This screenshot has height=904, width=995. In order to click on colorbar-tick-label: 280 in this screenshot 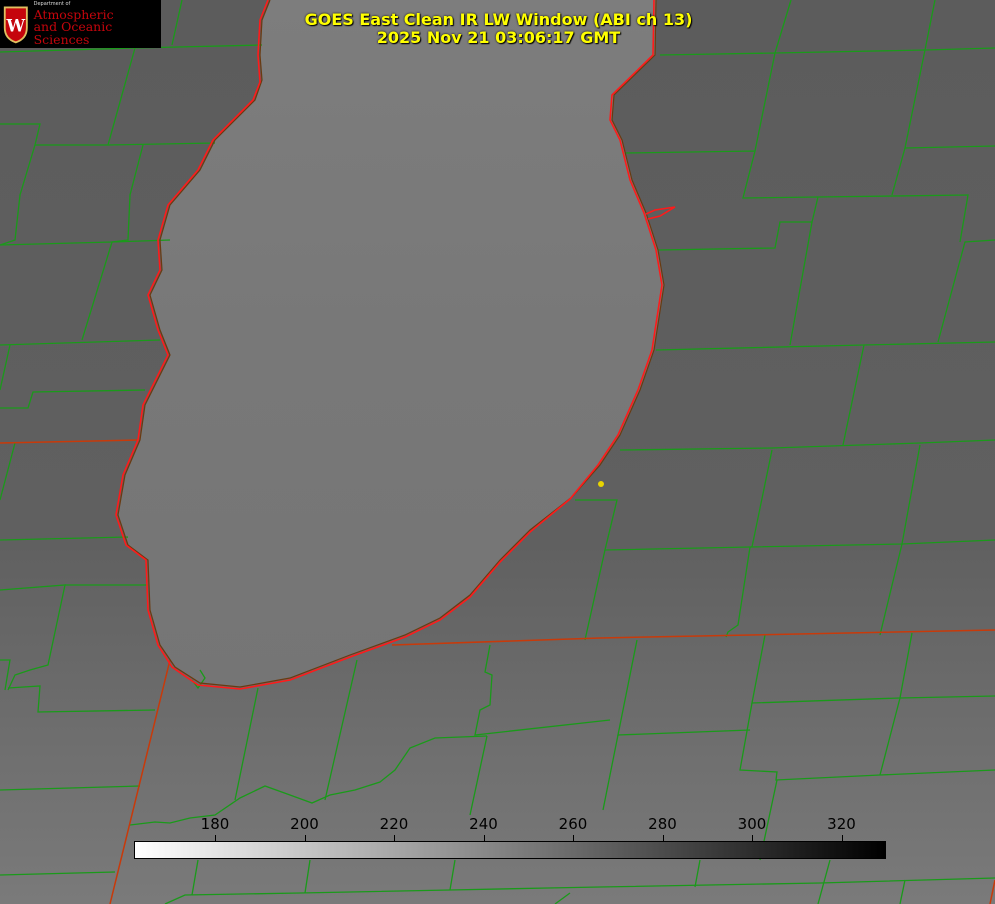, I will do `click(662, 824)`.